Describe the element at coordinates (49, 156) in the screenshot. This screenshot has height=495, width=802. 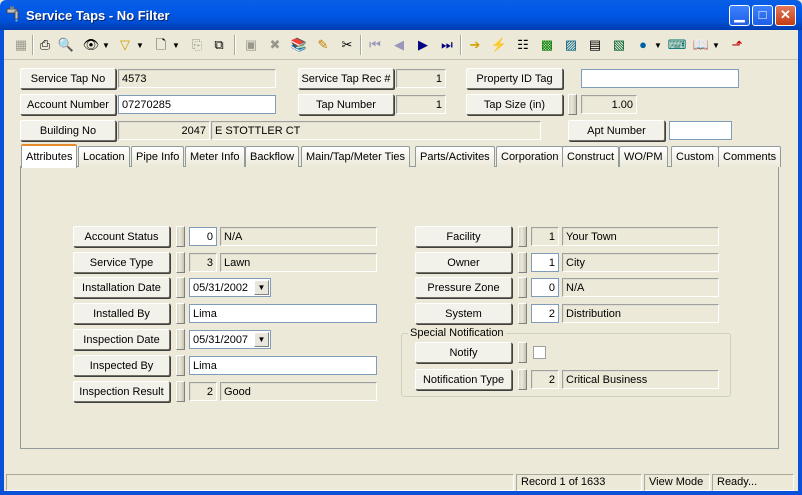
I see `tab-attributes: Attributes` at that location.